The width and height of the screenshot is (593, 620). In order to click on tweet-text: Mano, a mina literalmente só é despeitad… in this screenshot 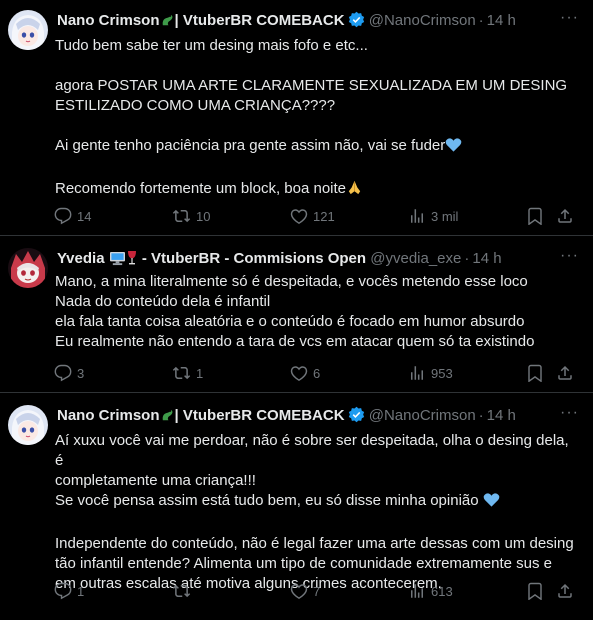, I will do `click(295, 311)`.